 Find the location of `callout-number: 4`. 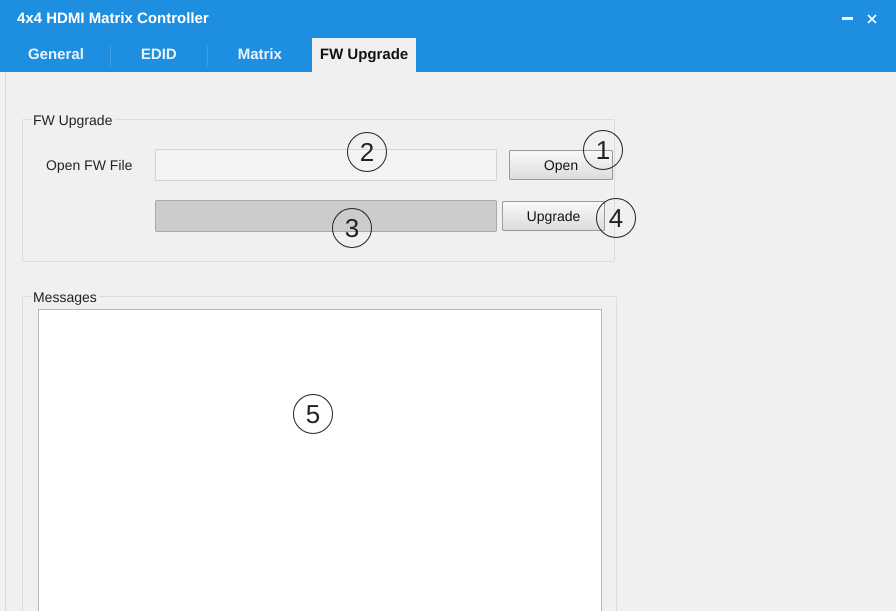

callout-number: 4 is located at coordinates (616, 218).